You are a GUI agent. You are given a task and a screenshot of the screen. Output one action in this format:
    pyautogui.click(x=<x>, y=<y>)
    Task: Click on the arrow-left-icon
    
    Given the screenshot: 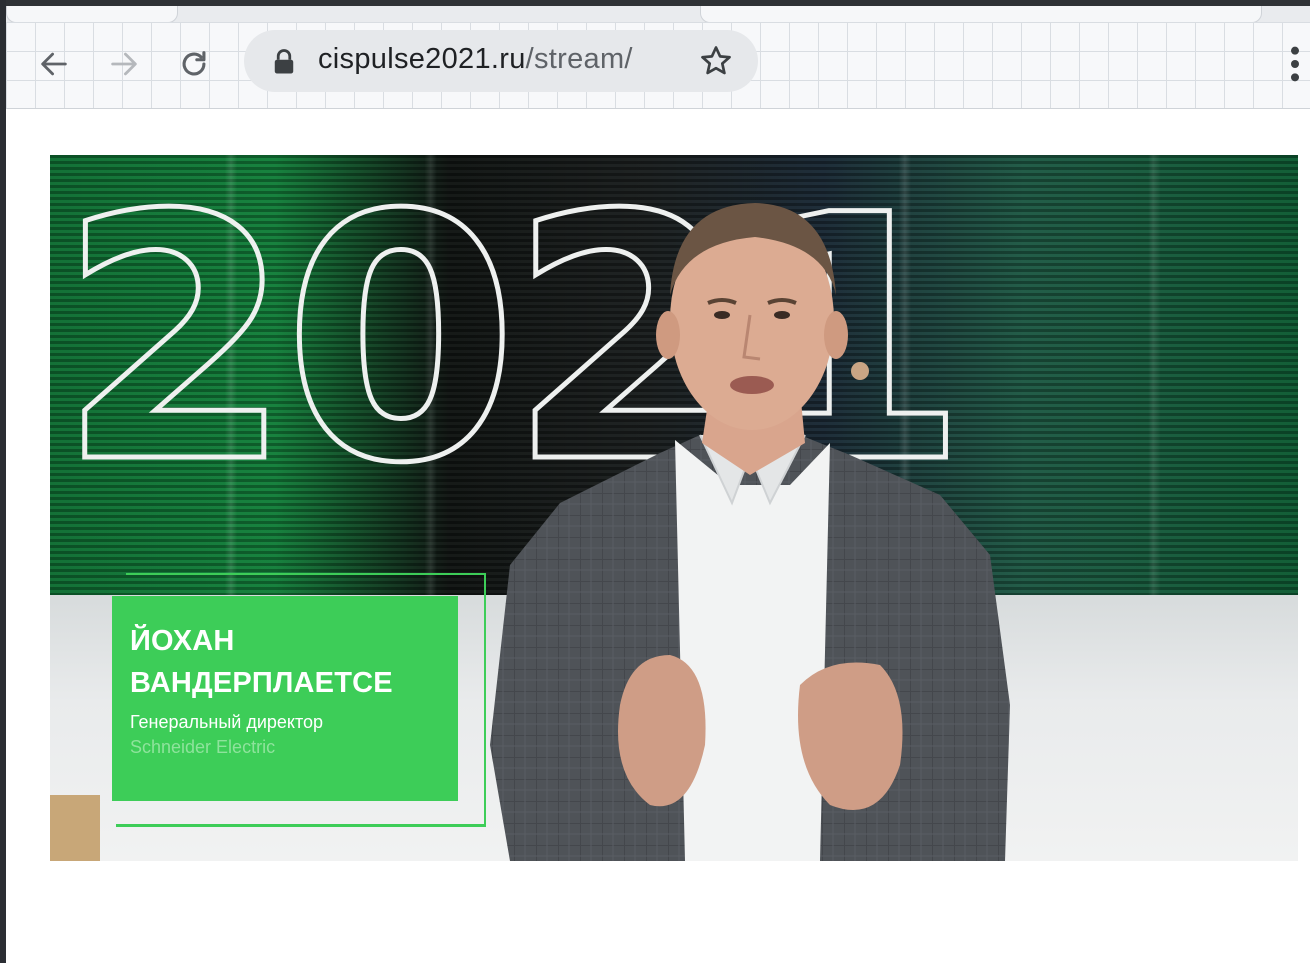 What is the action you would take?
    pyautogui.click(x=54, y=64)
    